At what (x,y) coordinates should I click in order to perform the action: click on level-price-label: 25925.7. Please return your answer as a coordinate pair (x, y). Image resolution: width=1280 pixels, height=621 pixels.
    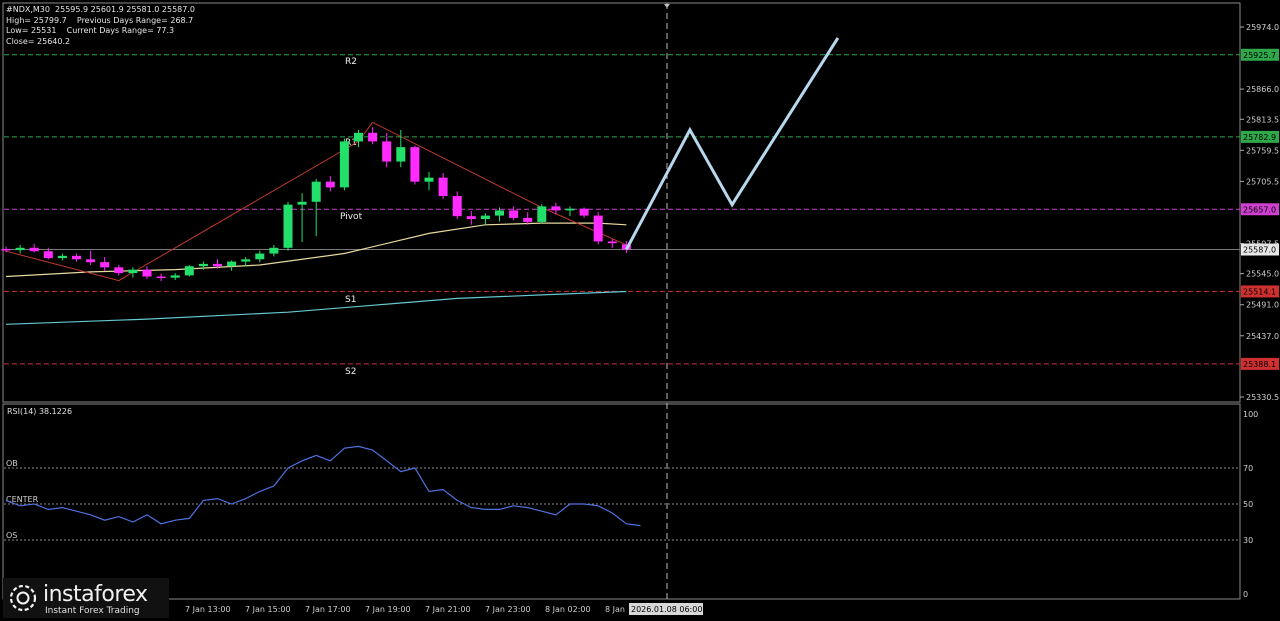
    Looking at the image, I should click on (1259, 55).